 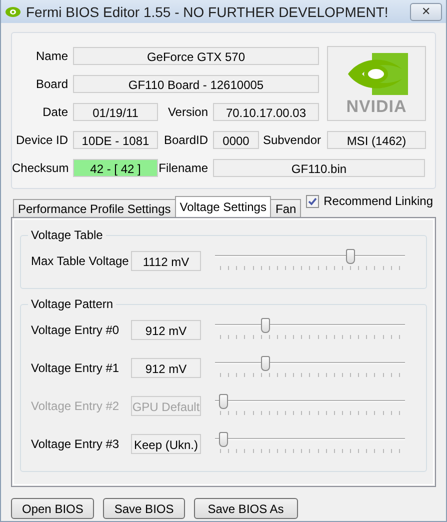 What do you see at coordinates (286, 208) in the screenshot?
I see `tab: Fan` at bounding box center [286, 208].